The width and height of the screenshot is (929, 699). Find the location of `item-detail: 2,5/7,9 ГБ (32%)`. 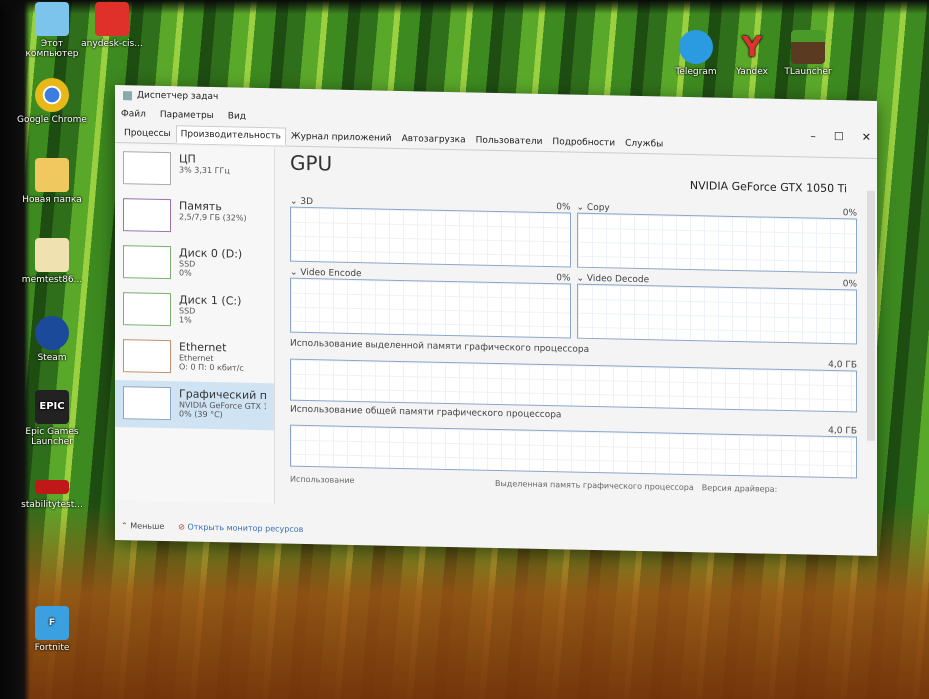

item-detail: 2,5/7,9 ГБ (32%) is located at coordinates (213, 217).